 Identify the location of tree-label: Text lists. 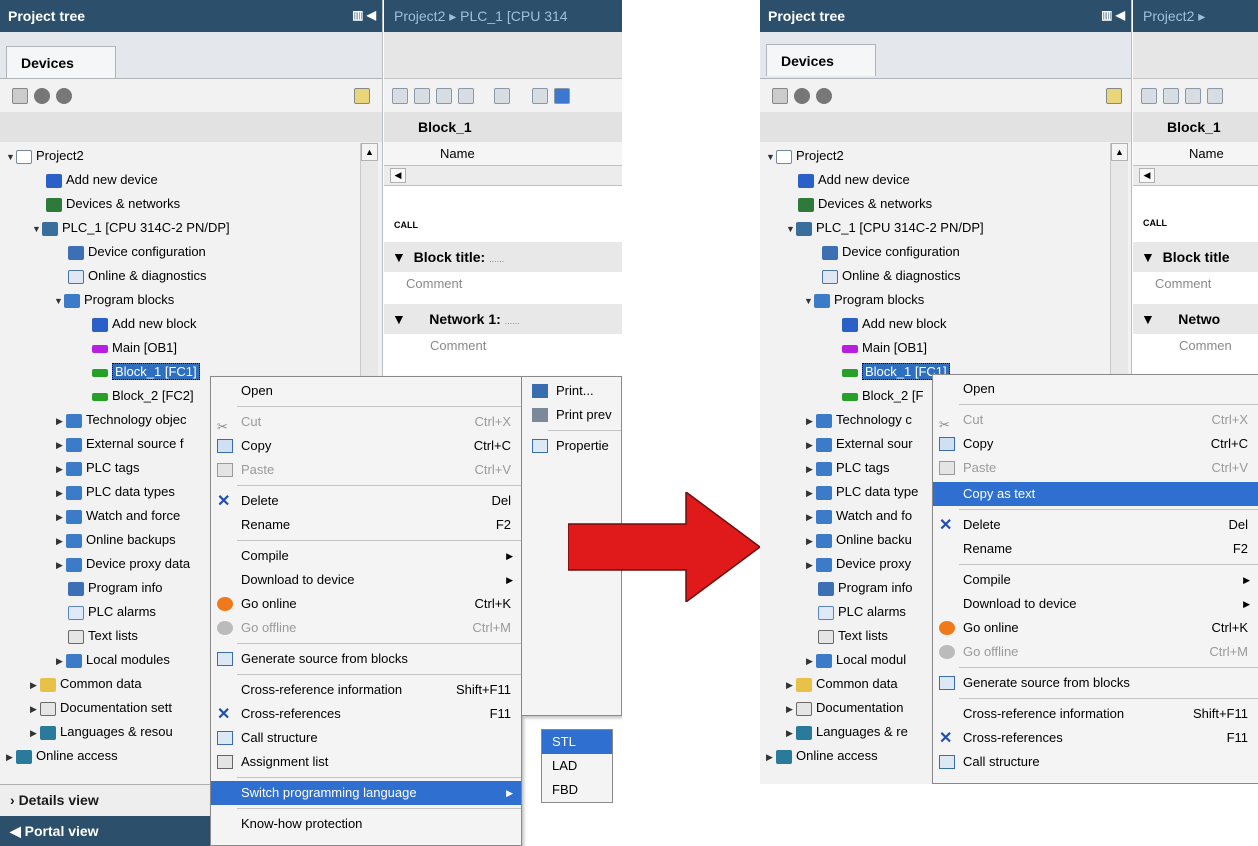
(863, 635).